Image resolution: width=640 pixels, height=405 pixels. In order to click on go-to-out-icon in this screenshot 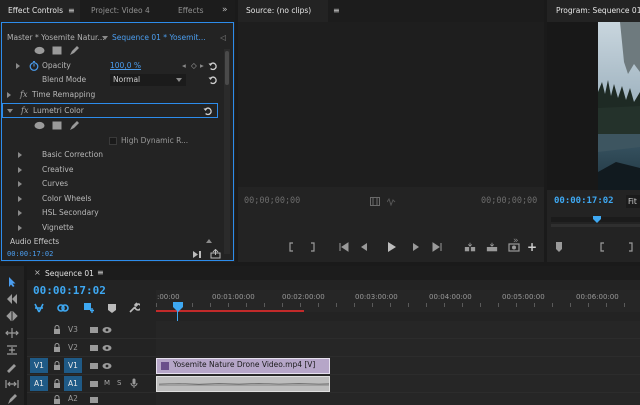, I will do `click(437, 247)`.